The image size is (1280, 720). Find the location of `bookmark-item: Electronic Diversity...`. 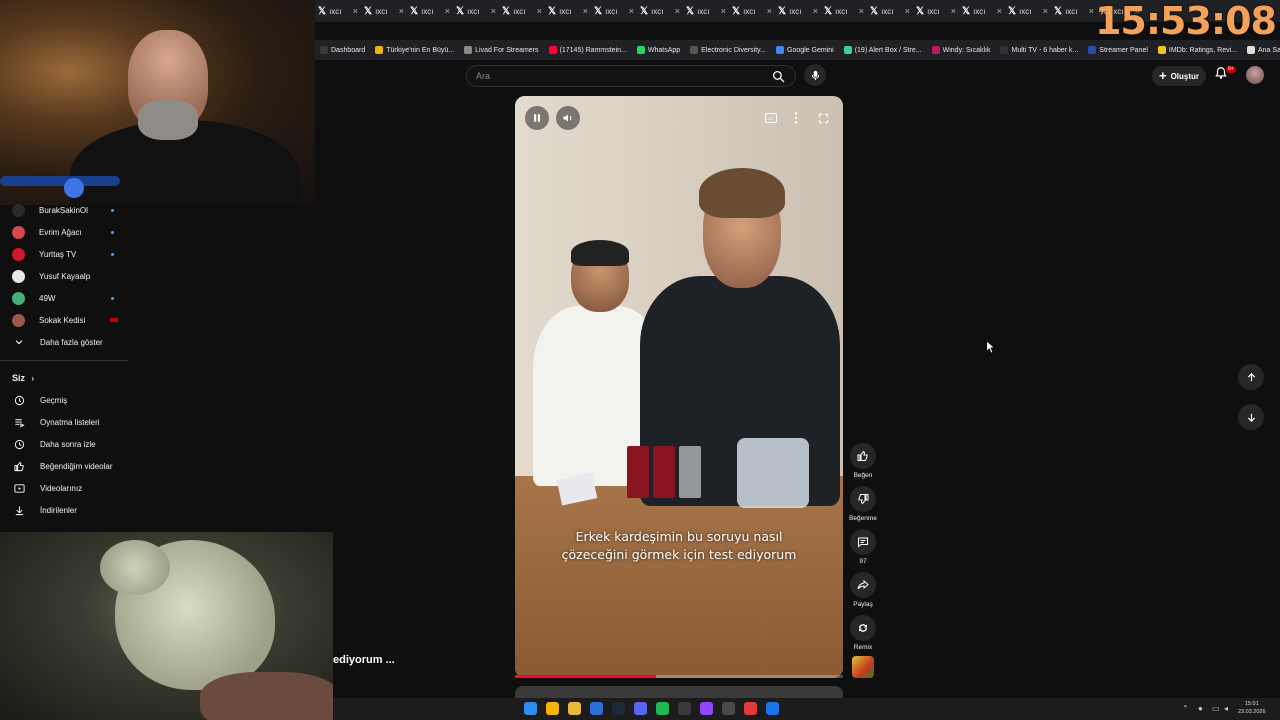

bookmark-item: Electronic Diversity... is located at coordinates (728, 50).